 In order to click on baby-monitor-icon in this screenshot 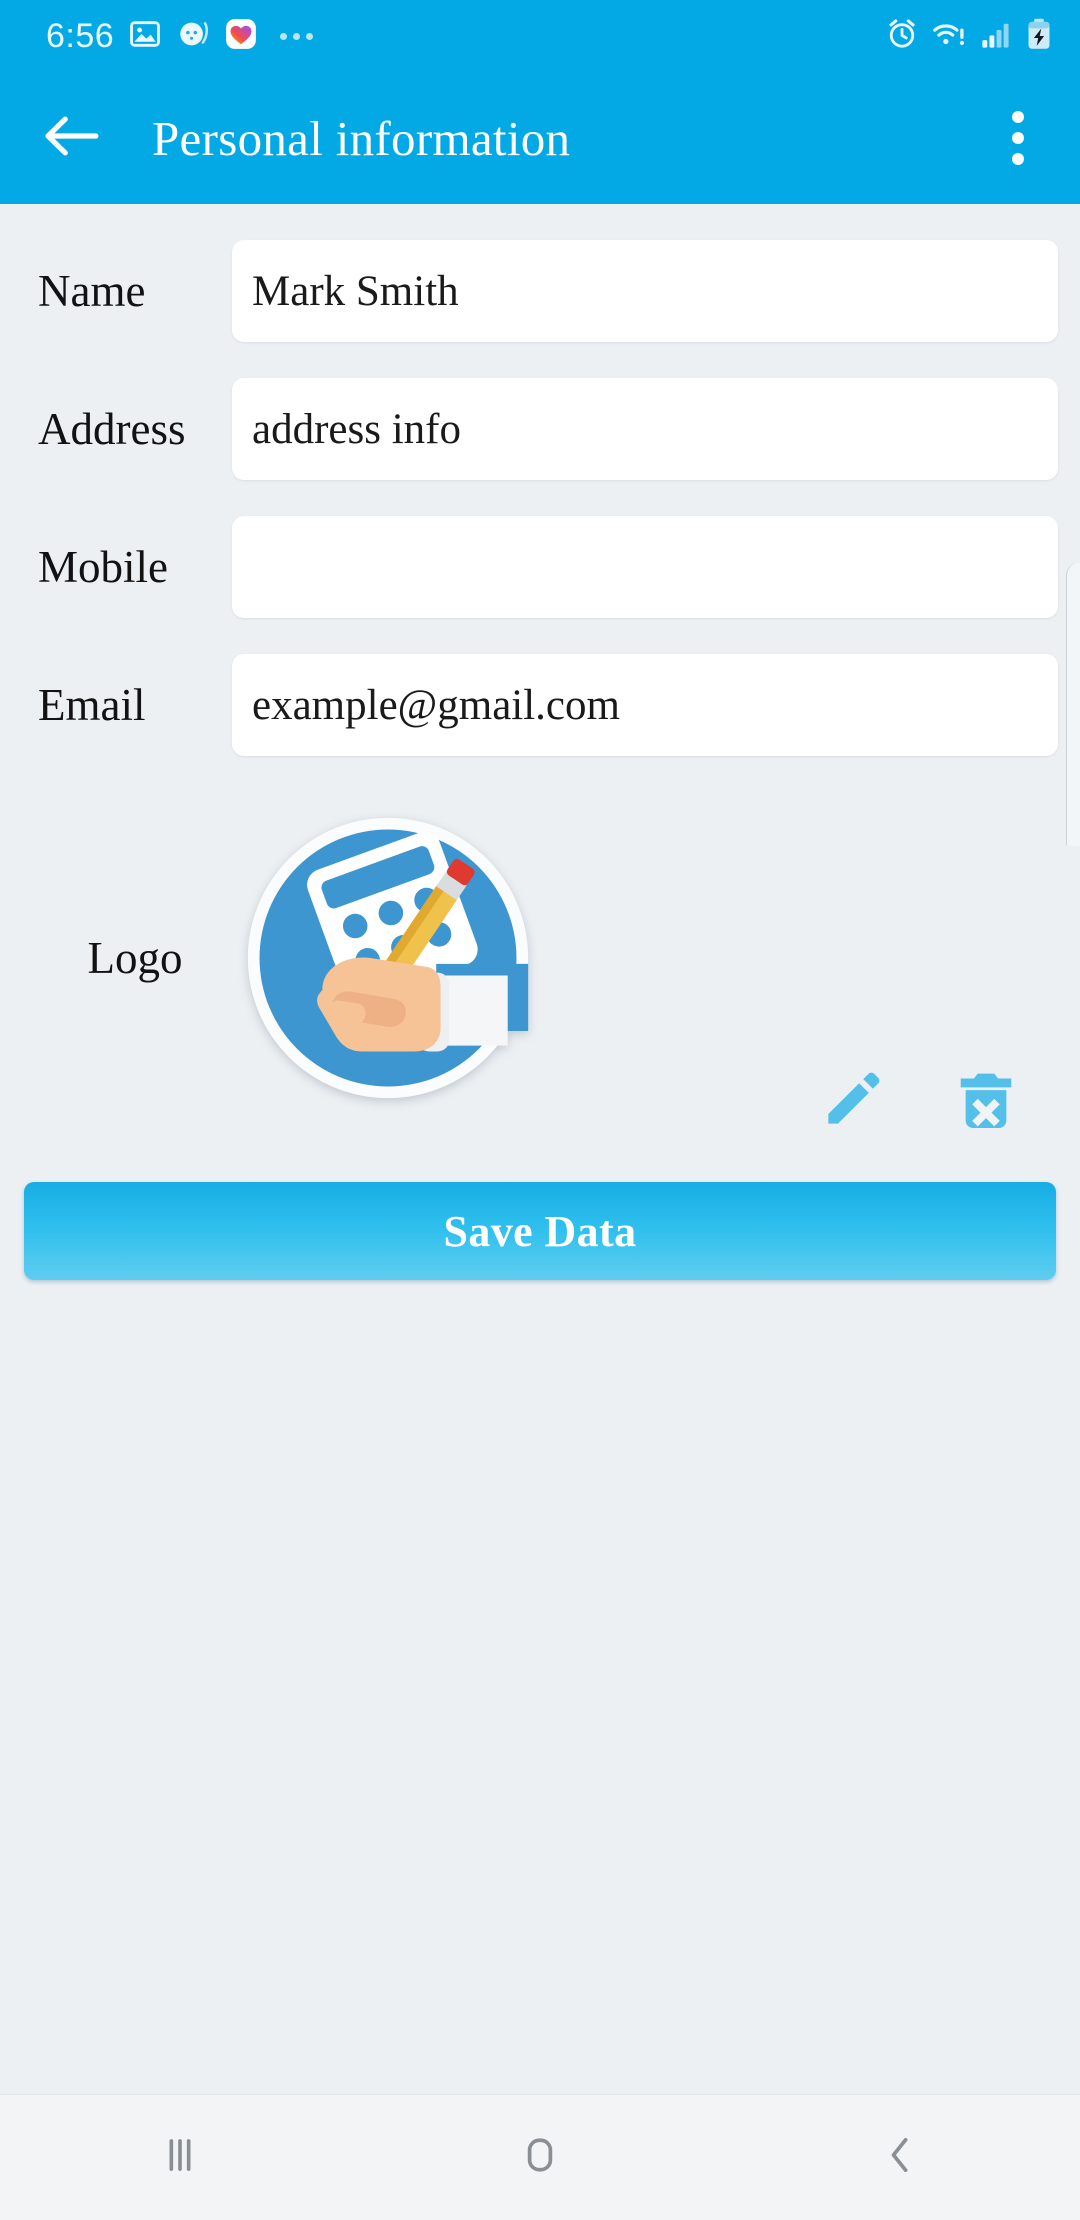, I will do `click(193, 36)`.